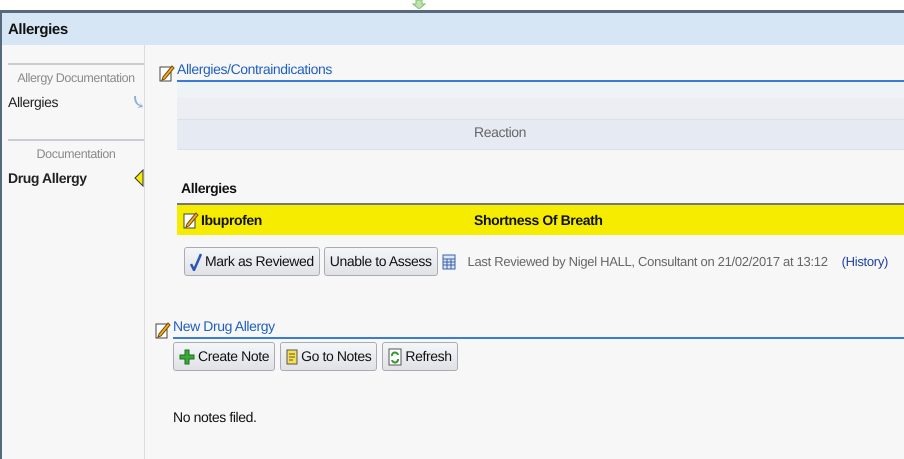 This screenshot has width=904, height=459. I want to click on checkmark-icon, so click(196, 261).